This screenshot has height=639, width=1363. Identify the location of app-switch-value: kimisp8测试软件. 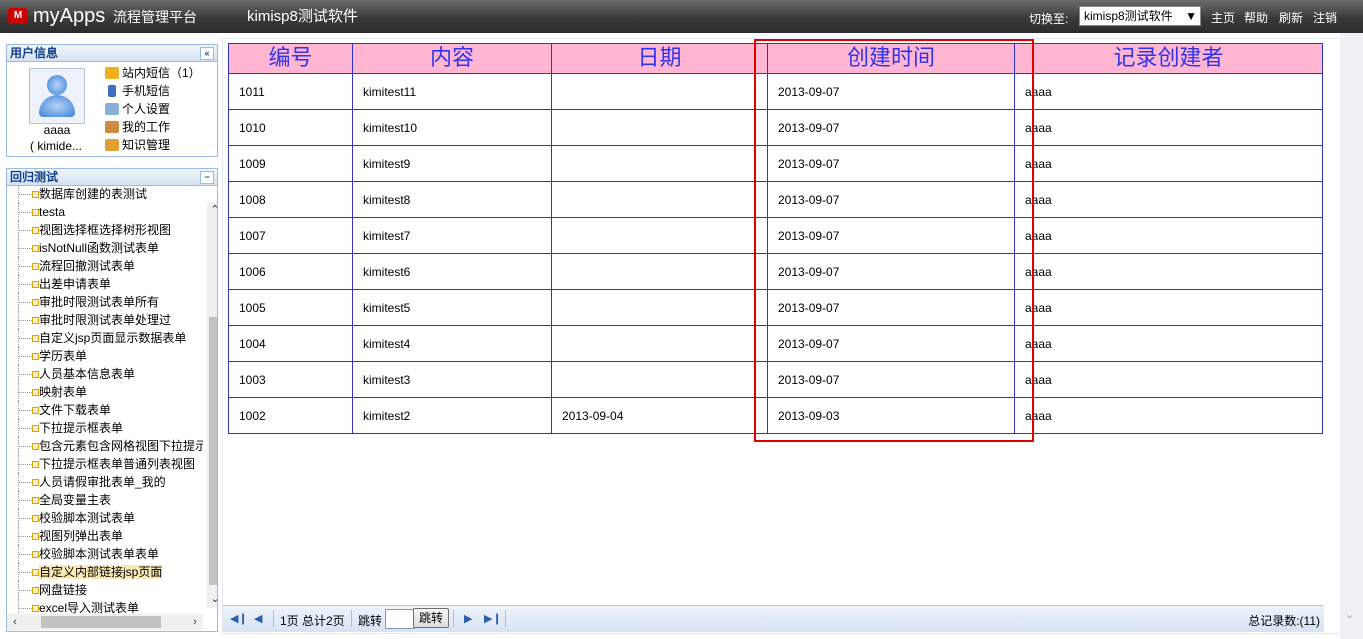
(1128, 16).